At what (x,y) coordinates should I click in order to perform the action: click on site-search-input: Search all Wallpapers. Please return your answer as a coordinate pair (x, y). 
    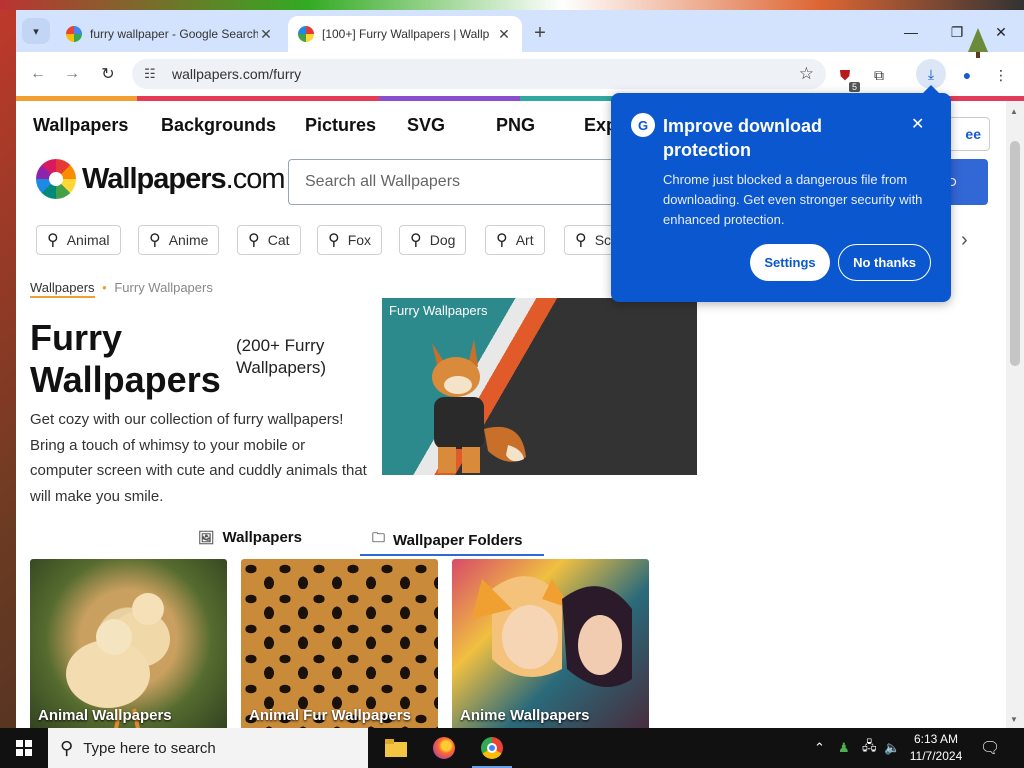
    Looking at the image, I should click on (453, 182).